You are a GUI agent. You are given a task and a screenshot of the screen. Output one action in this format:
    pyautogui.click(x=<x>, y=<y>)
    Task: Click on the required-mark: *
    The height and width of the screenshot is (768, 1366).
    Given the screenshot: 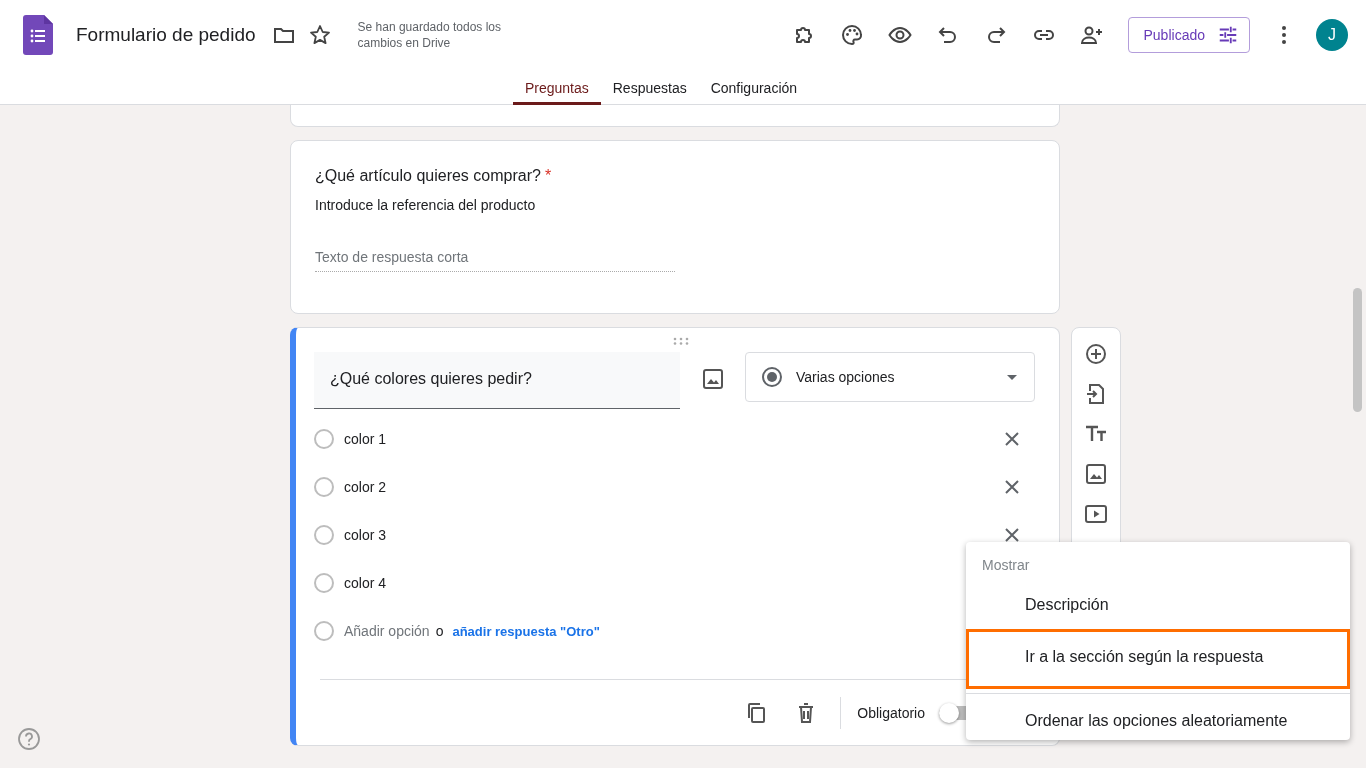 What is the action you would take?
    pyautogui.click(x=548, y=175)
    